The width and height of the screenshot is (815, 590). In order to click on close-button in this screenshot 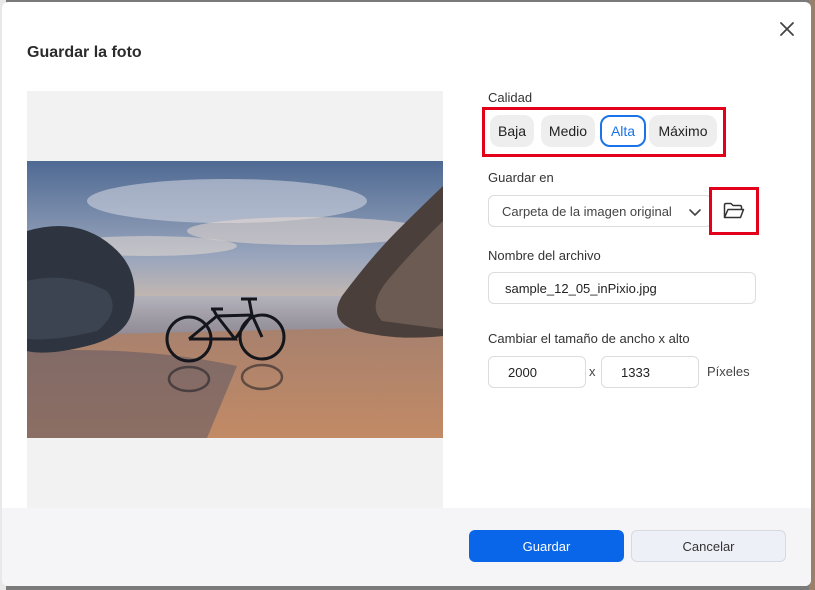, I will do `click(787, 29)`.